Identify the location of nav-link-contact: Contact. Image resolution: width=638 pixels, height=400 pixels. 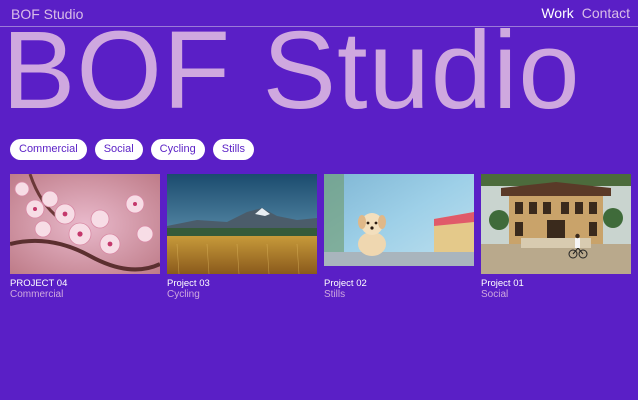
(606, 13).